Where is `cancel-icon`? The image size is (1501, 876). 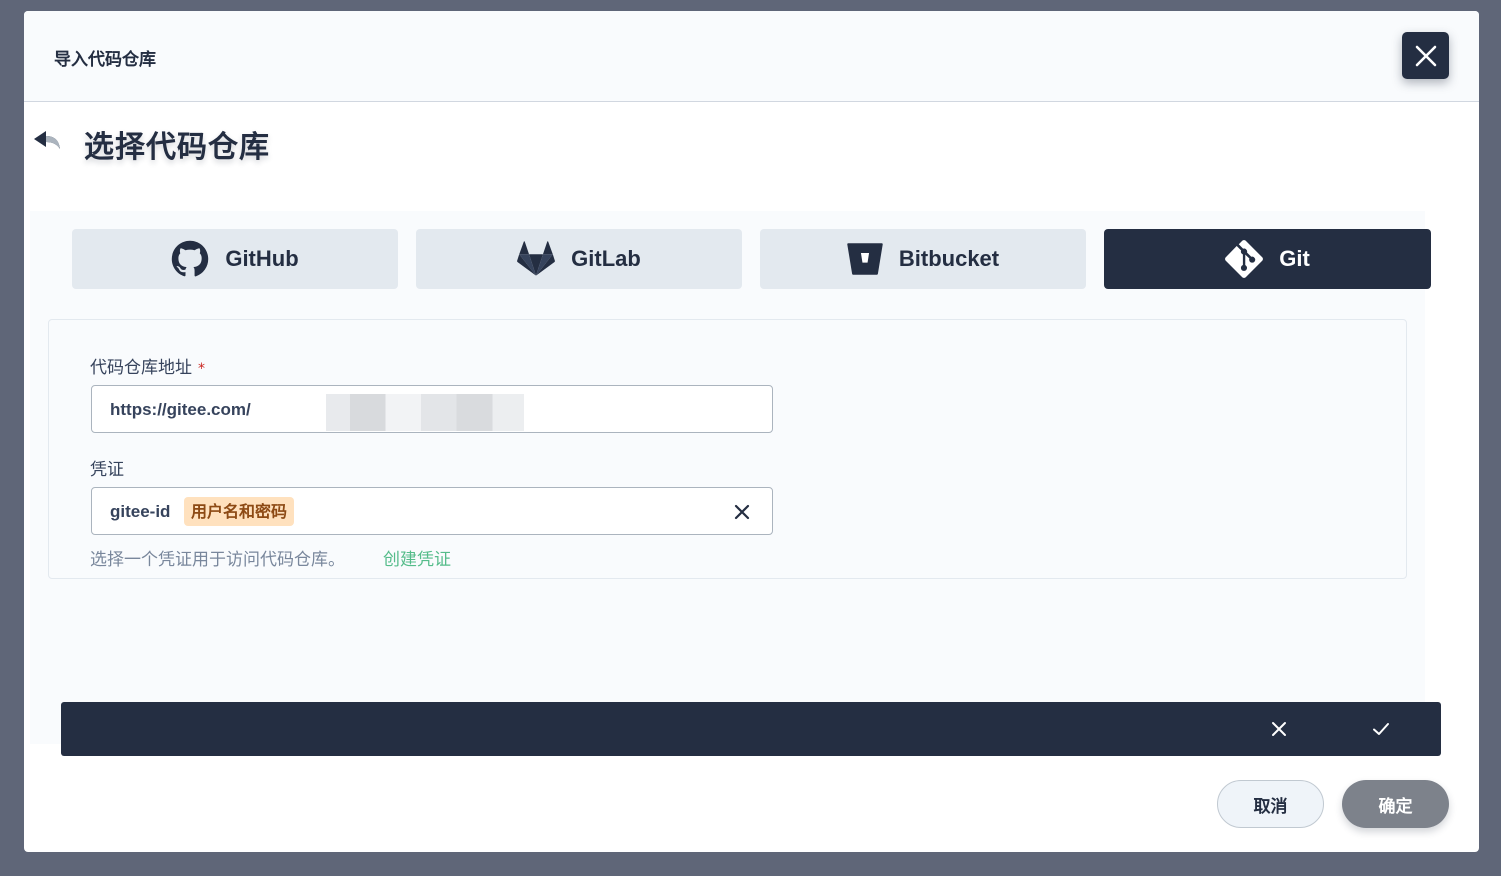
cancel-icon is located at coordinates (1279, 729).